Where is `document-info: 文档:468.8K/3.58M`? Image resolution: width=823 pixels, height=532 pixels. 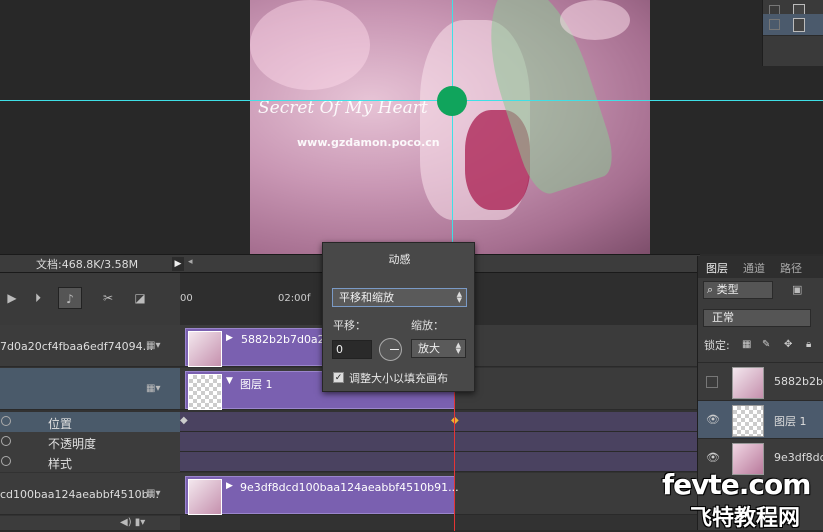 document-info: 文档:468.8K/3.58M is located at coordinates (87, 264).